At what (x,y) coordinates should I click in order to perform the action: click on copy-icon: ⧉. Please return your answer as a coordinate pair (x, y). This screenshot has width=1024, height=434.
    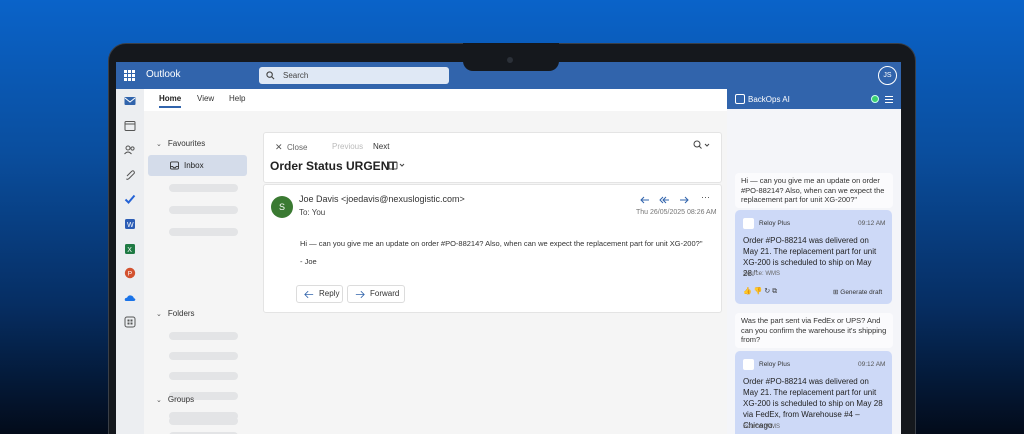
    Looking at the image, I should click on (774, 291).